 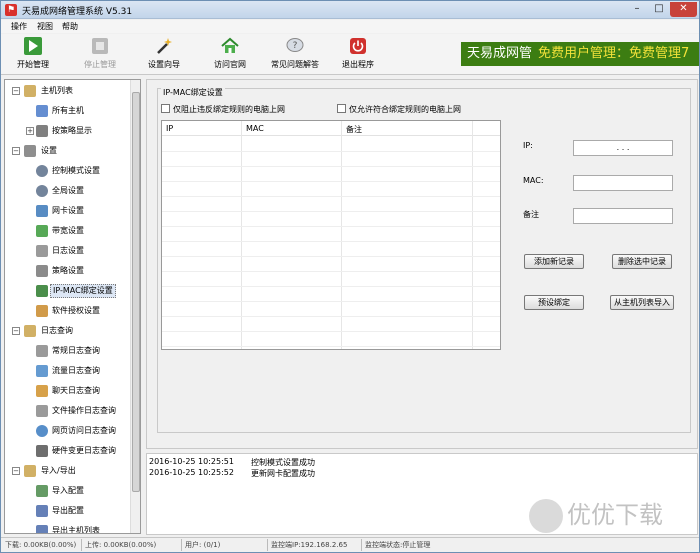 I want to click on tree-item-label: 策略设置, so click(x=68, y=270).